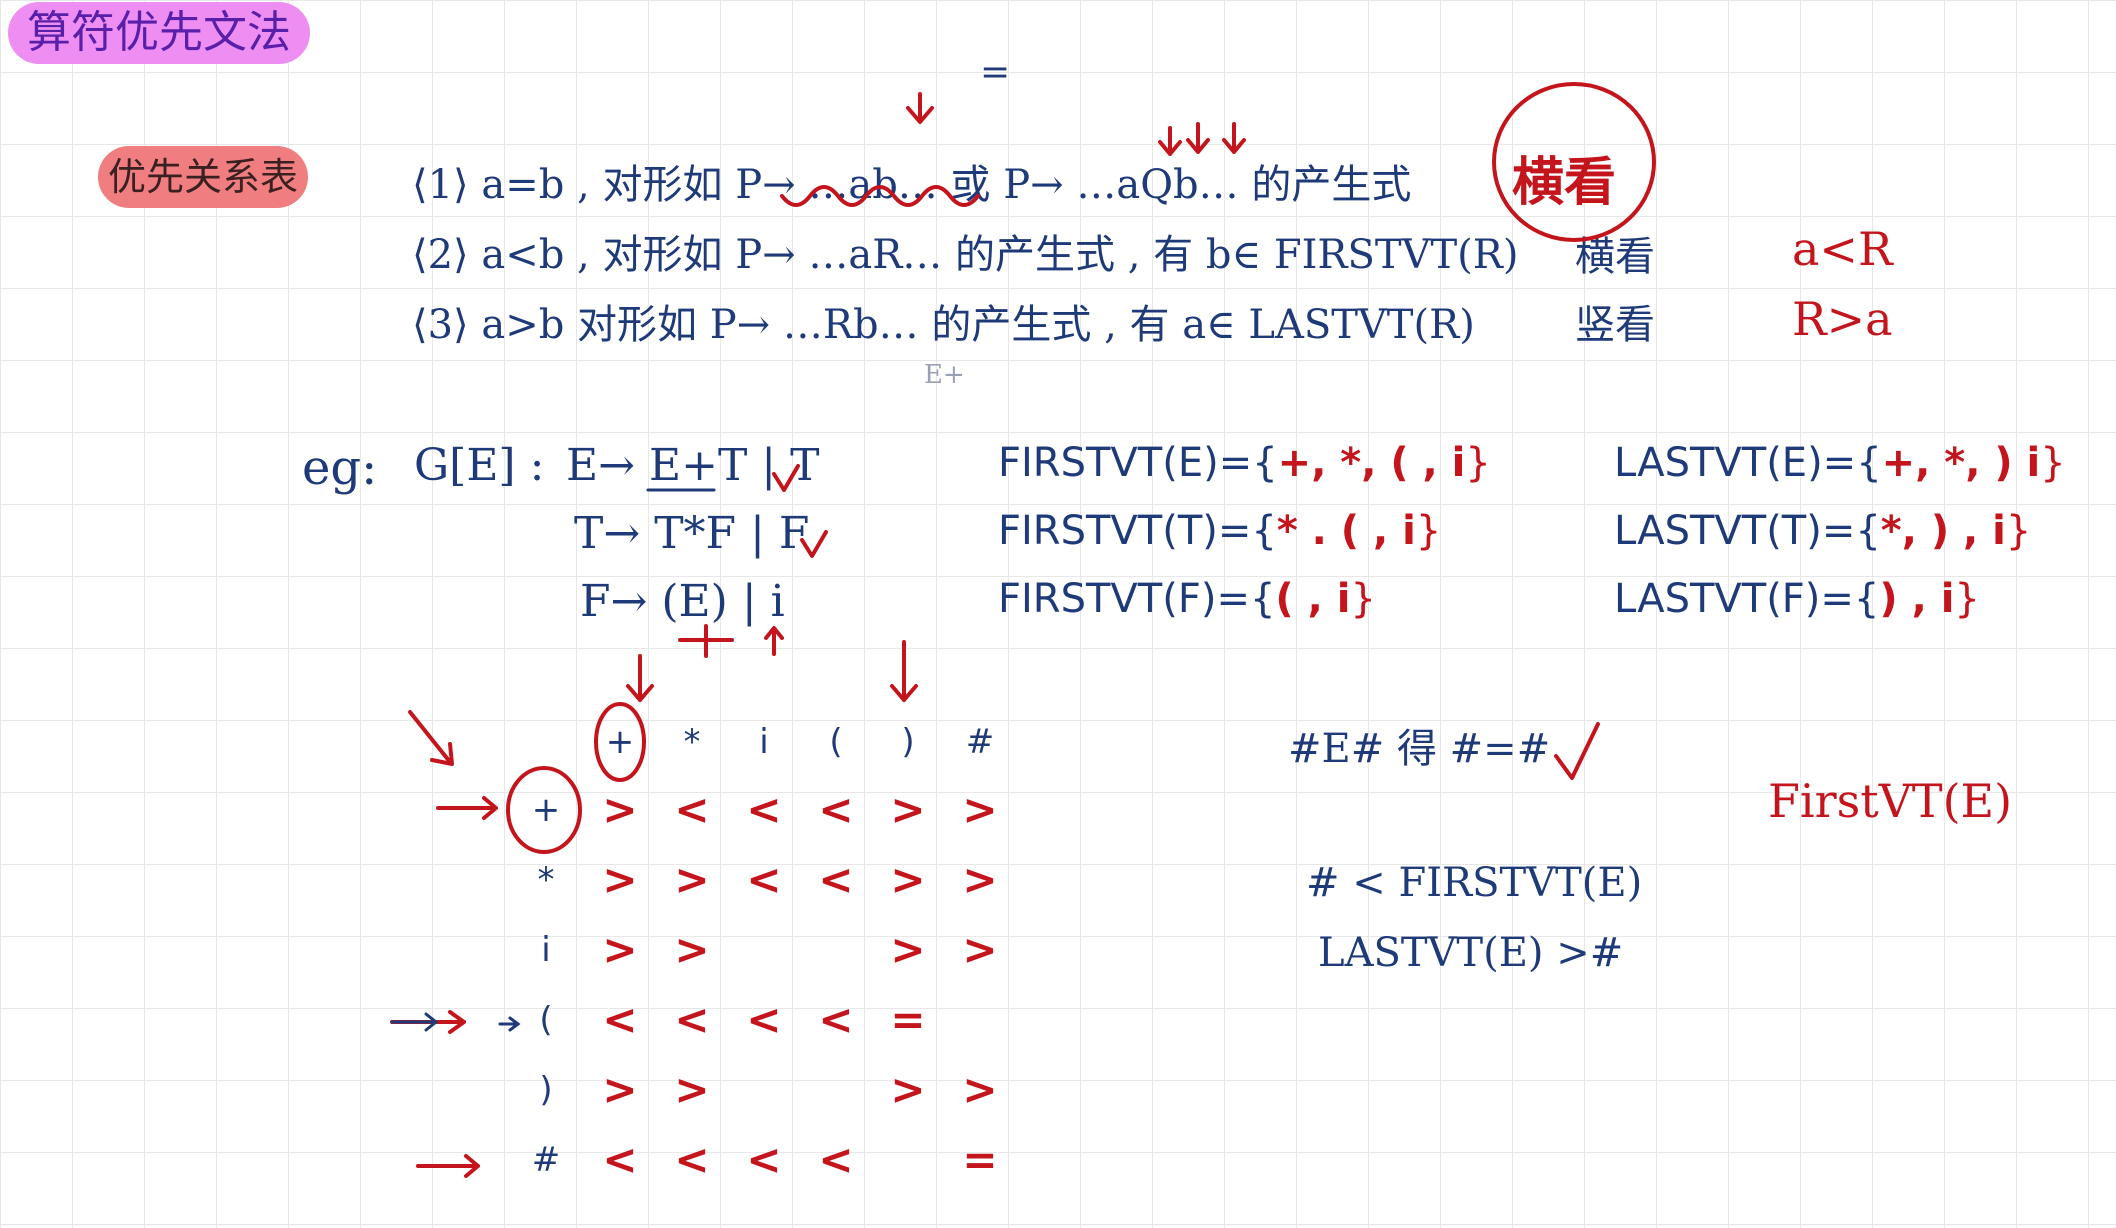 The height and width of the screenshot is (1228, 2116). What do you see at coordinates (431, 738) in the screenshot?
I see `arrow-diagonal` at bounding box center [431, 738].